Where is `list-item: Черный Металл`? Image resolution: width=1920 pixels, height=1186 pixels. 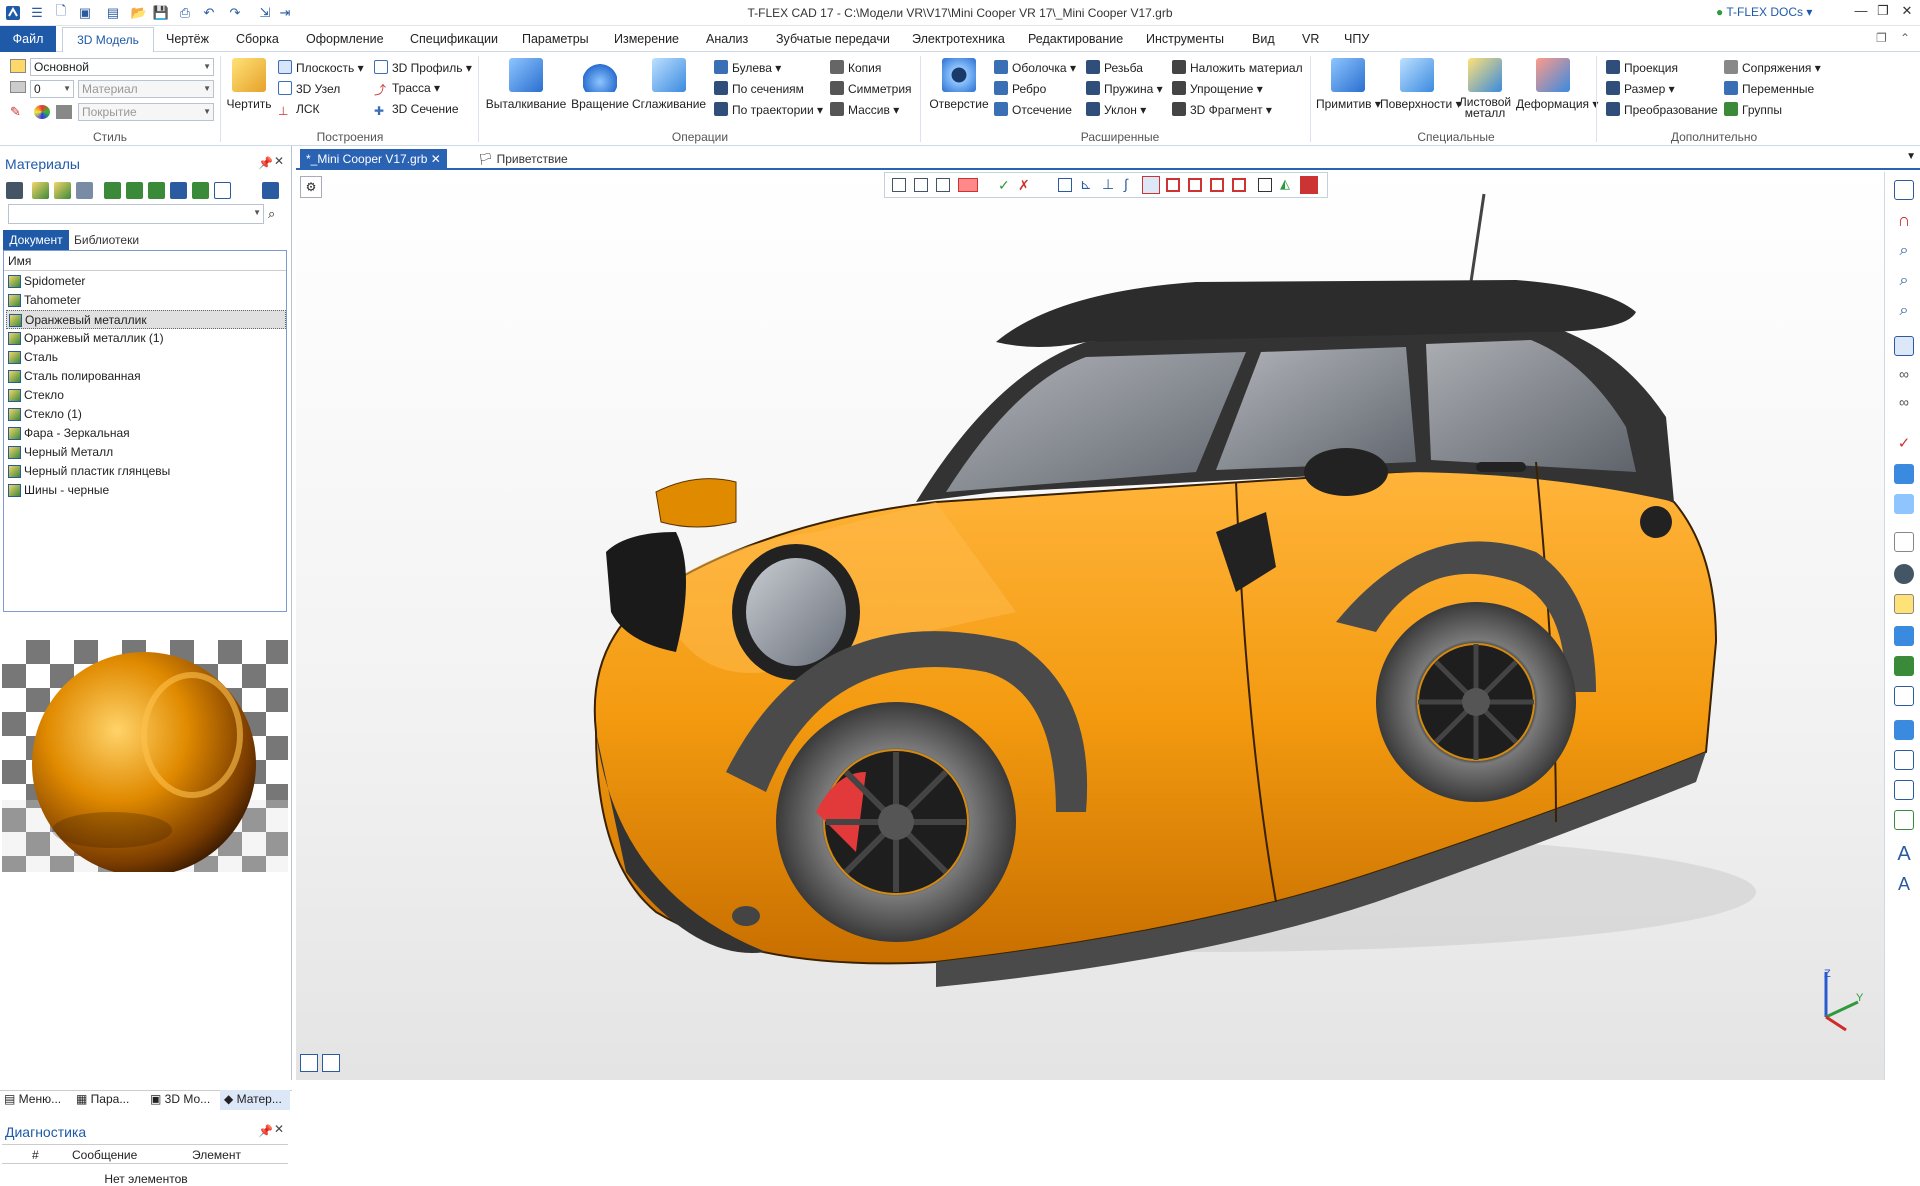
list-item: Черный Металл is located at coordinates (146, 452).